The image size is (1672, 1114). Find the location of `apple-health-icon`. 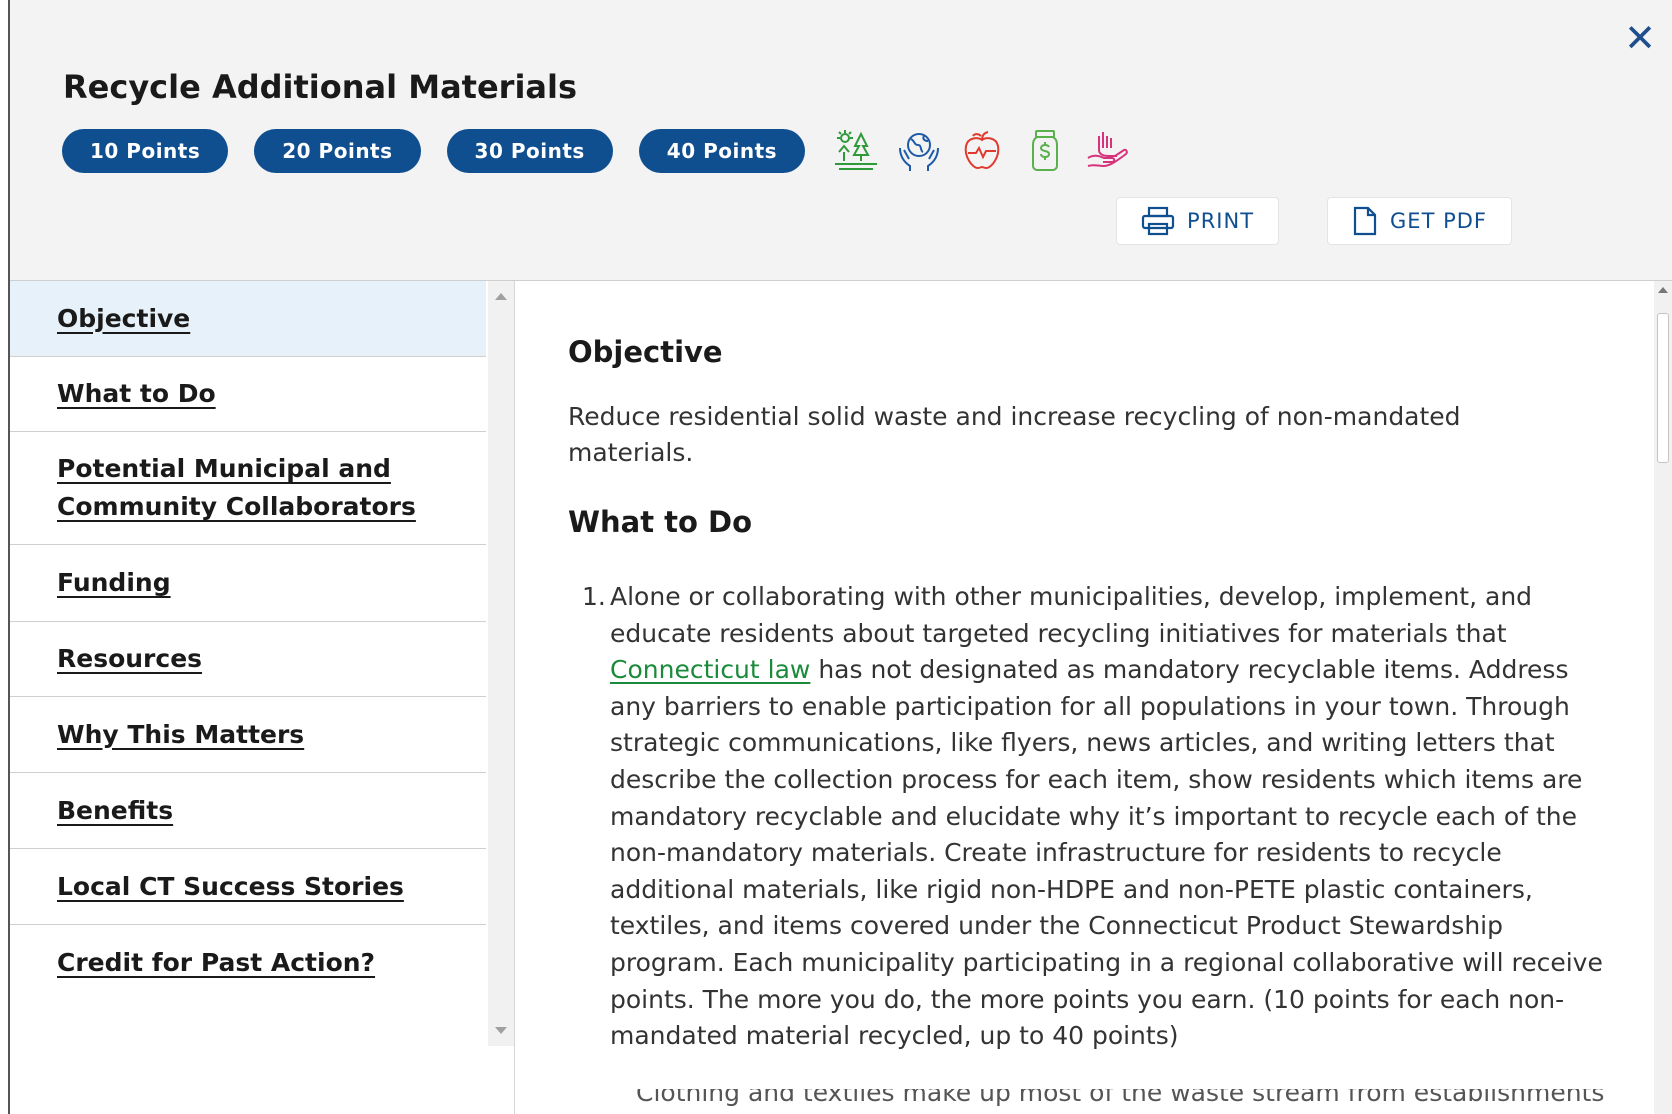

apple-health-icon is located at coordinates (982, 150).